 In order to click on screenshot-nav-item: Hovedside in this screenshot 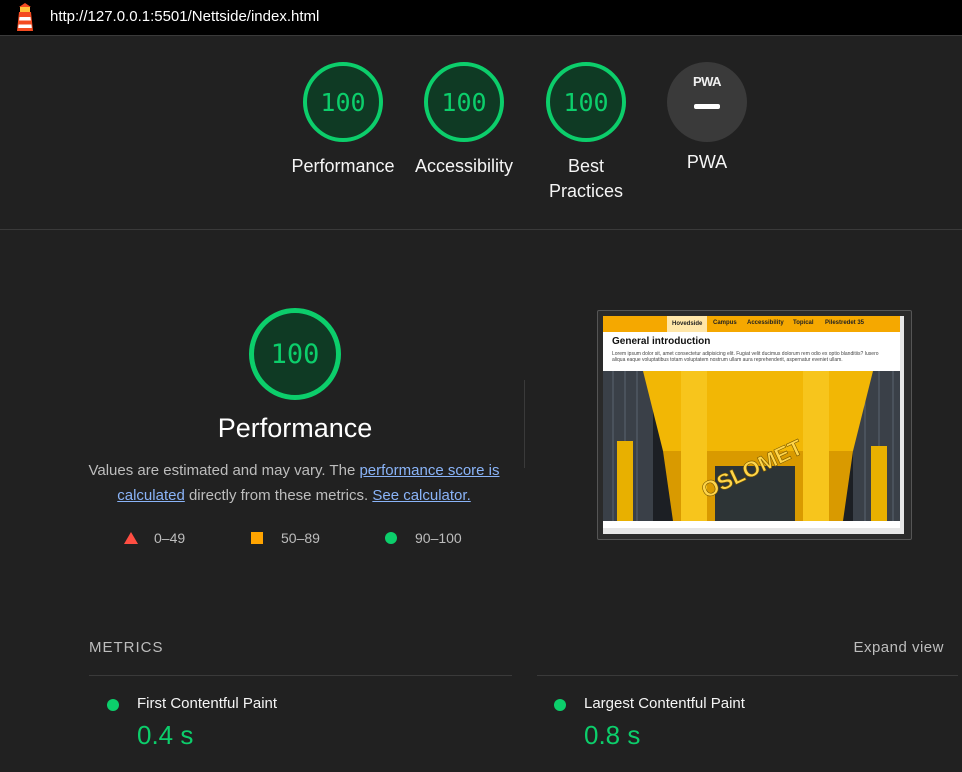, I will do `click(687, 324)`.